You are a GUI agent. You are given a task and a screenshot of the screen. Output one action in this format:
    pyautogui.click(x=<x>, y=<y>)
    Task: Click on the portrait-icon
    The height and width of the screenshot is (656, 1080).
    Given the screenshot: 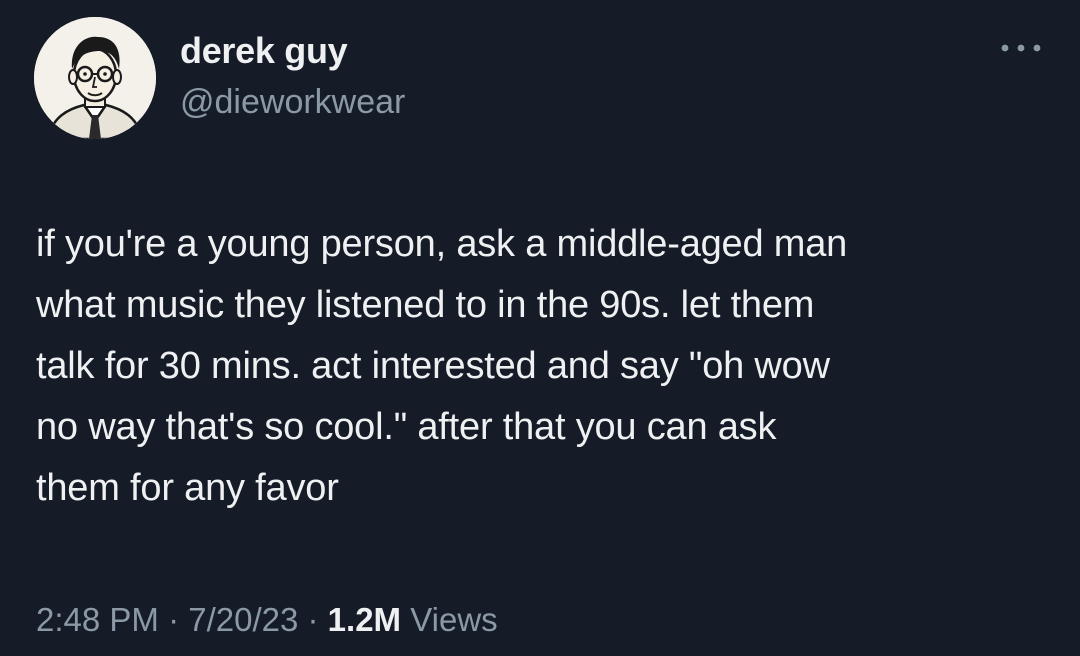 What is the action you would take?
    pyautogui.click(x=95, y=78)
    